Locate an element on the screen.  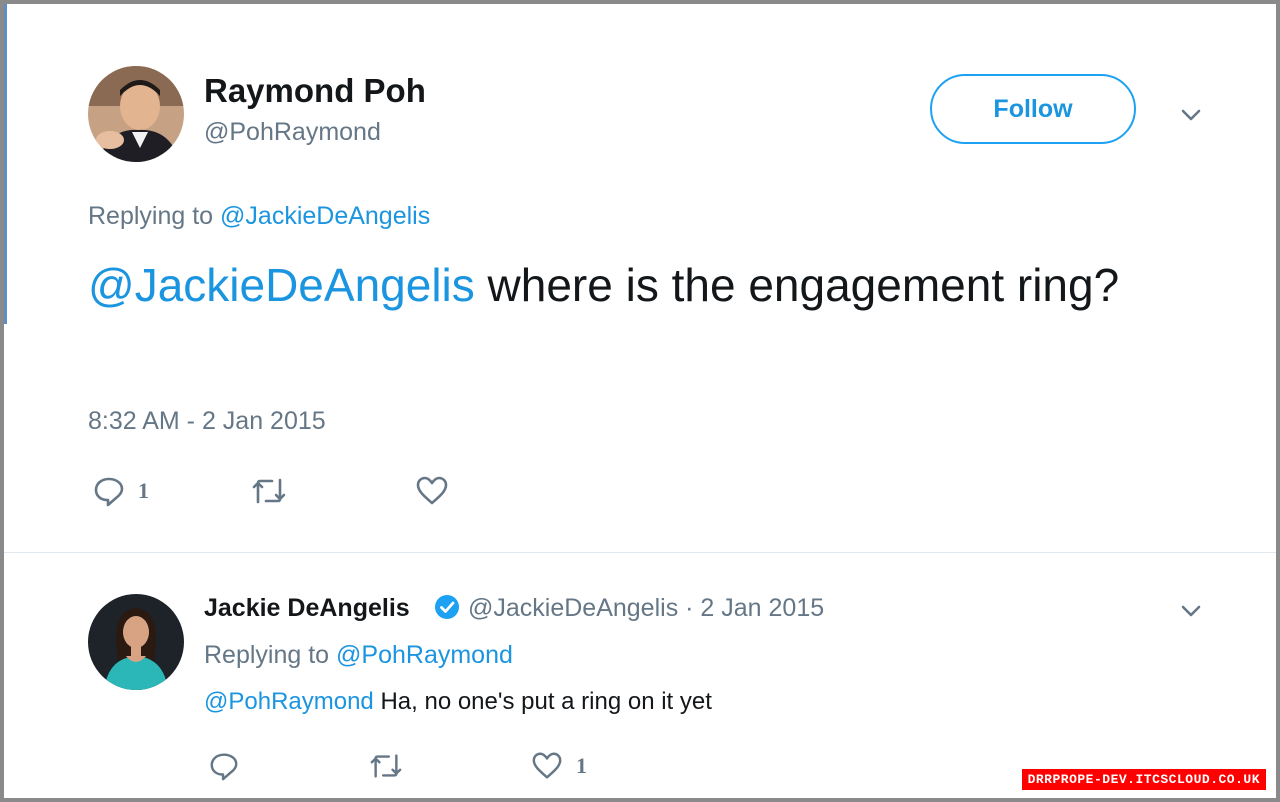
author-handle: @PohRaymond is located at coordinates (292, 132).